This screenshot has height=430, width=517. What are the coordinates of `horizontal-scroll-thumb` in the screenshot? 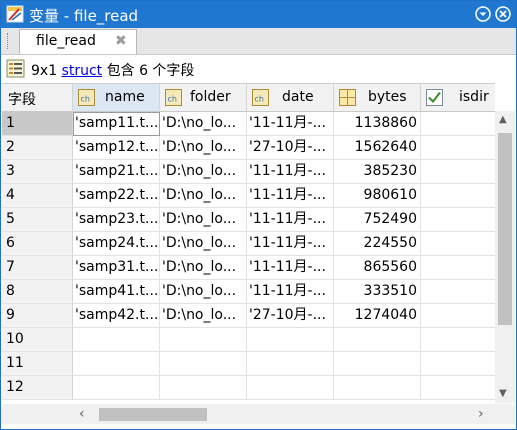 It's located at (153, 414).